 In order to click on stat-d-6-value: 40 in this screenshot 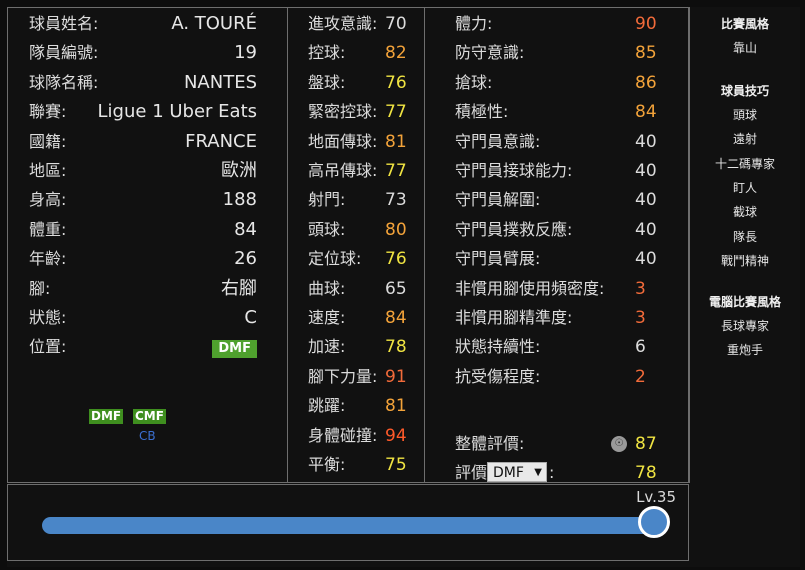, I will do `click(646, 200)`.